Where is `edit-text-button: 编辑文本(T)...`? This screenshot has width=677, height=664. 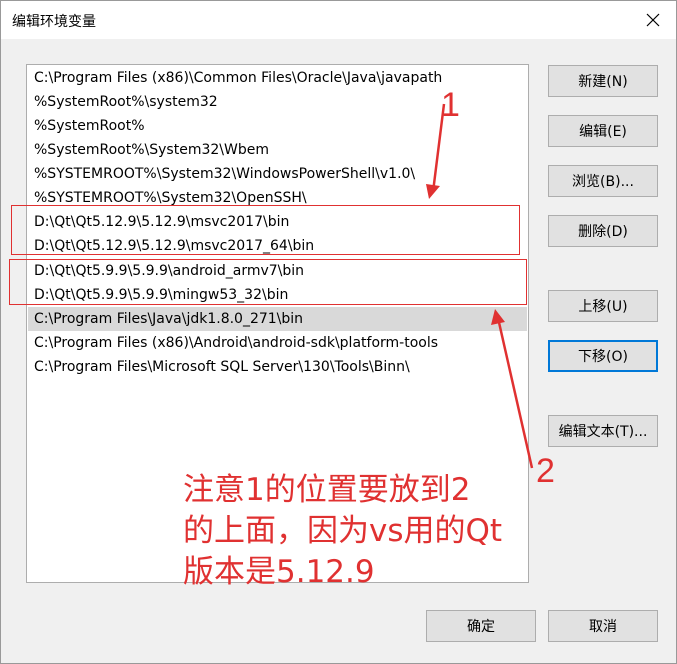
edit-text-button: 编辑文本(T)... is located at coordinates (603, 431).